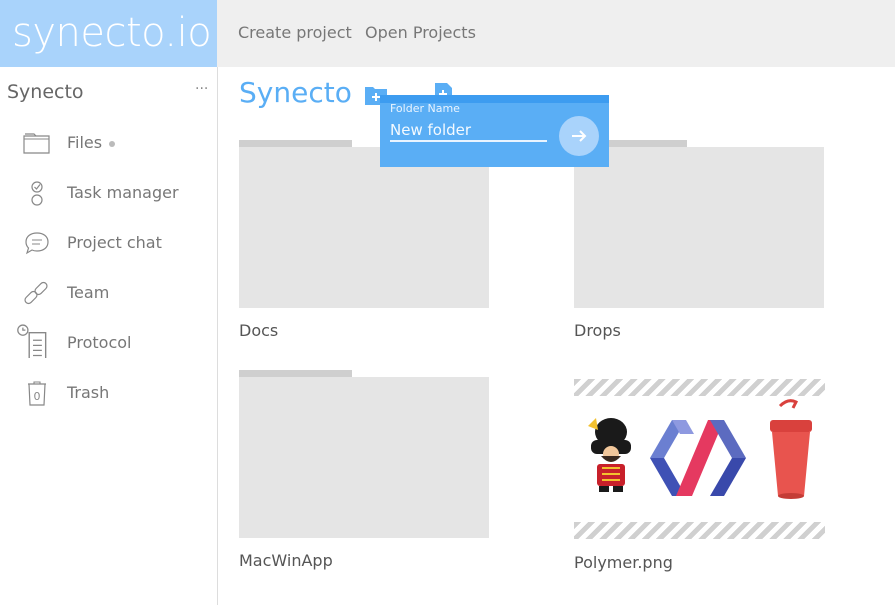  I want to click on more-options-button: ···, so click(201, 89).